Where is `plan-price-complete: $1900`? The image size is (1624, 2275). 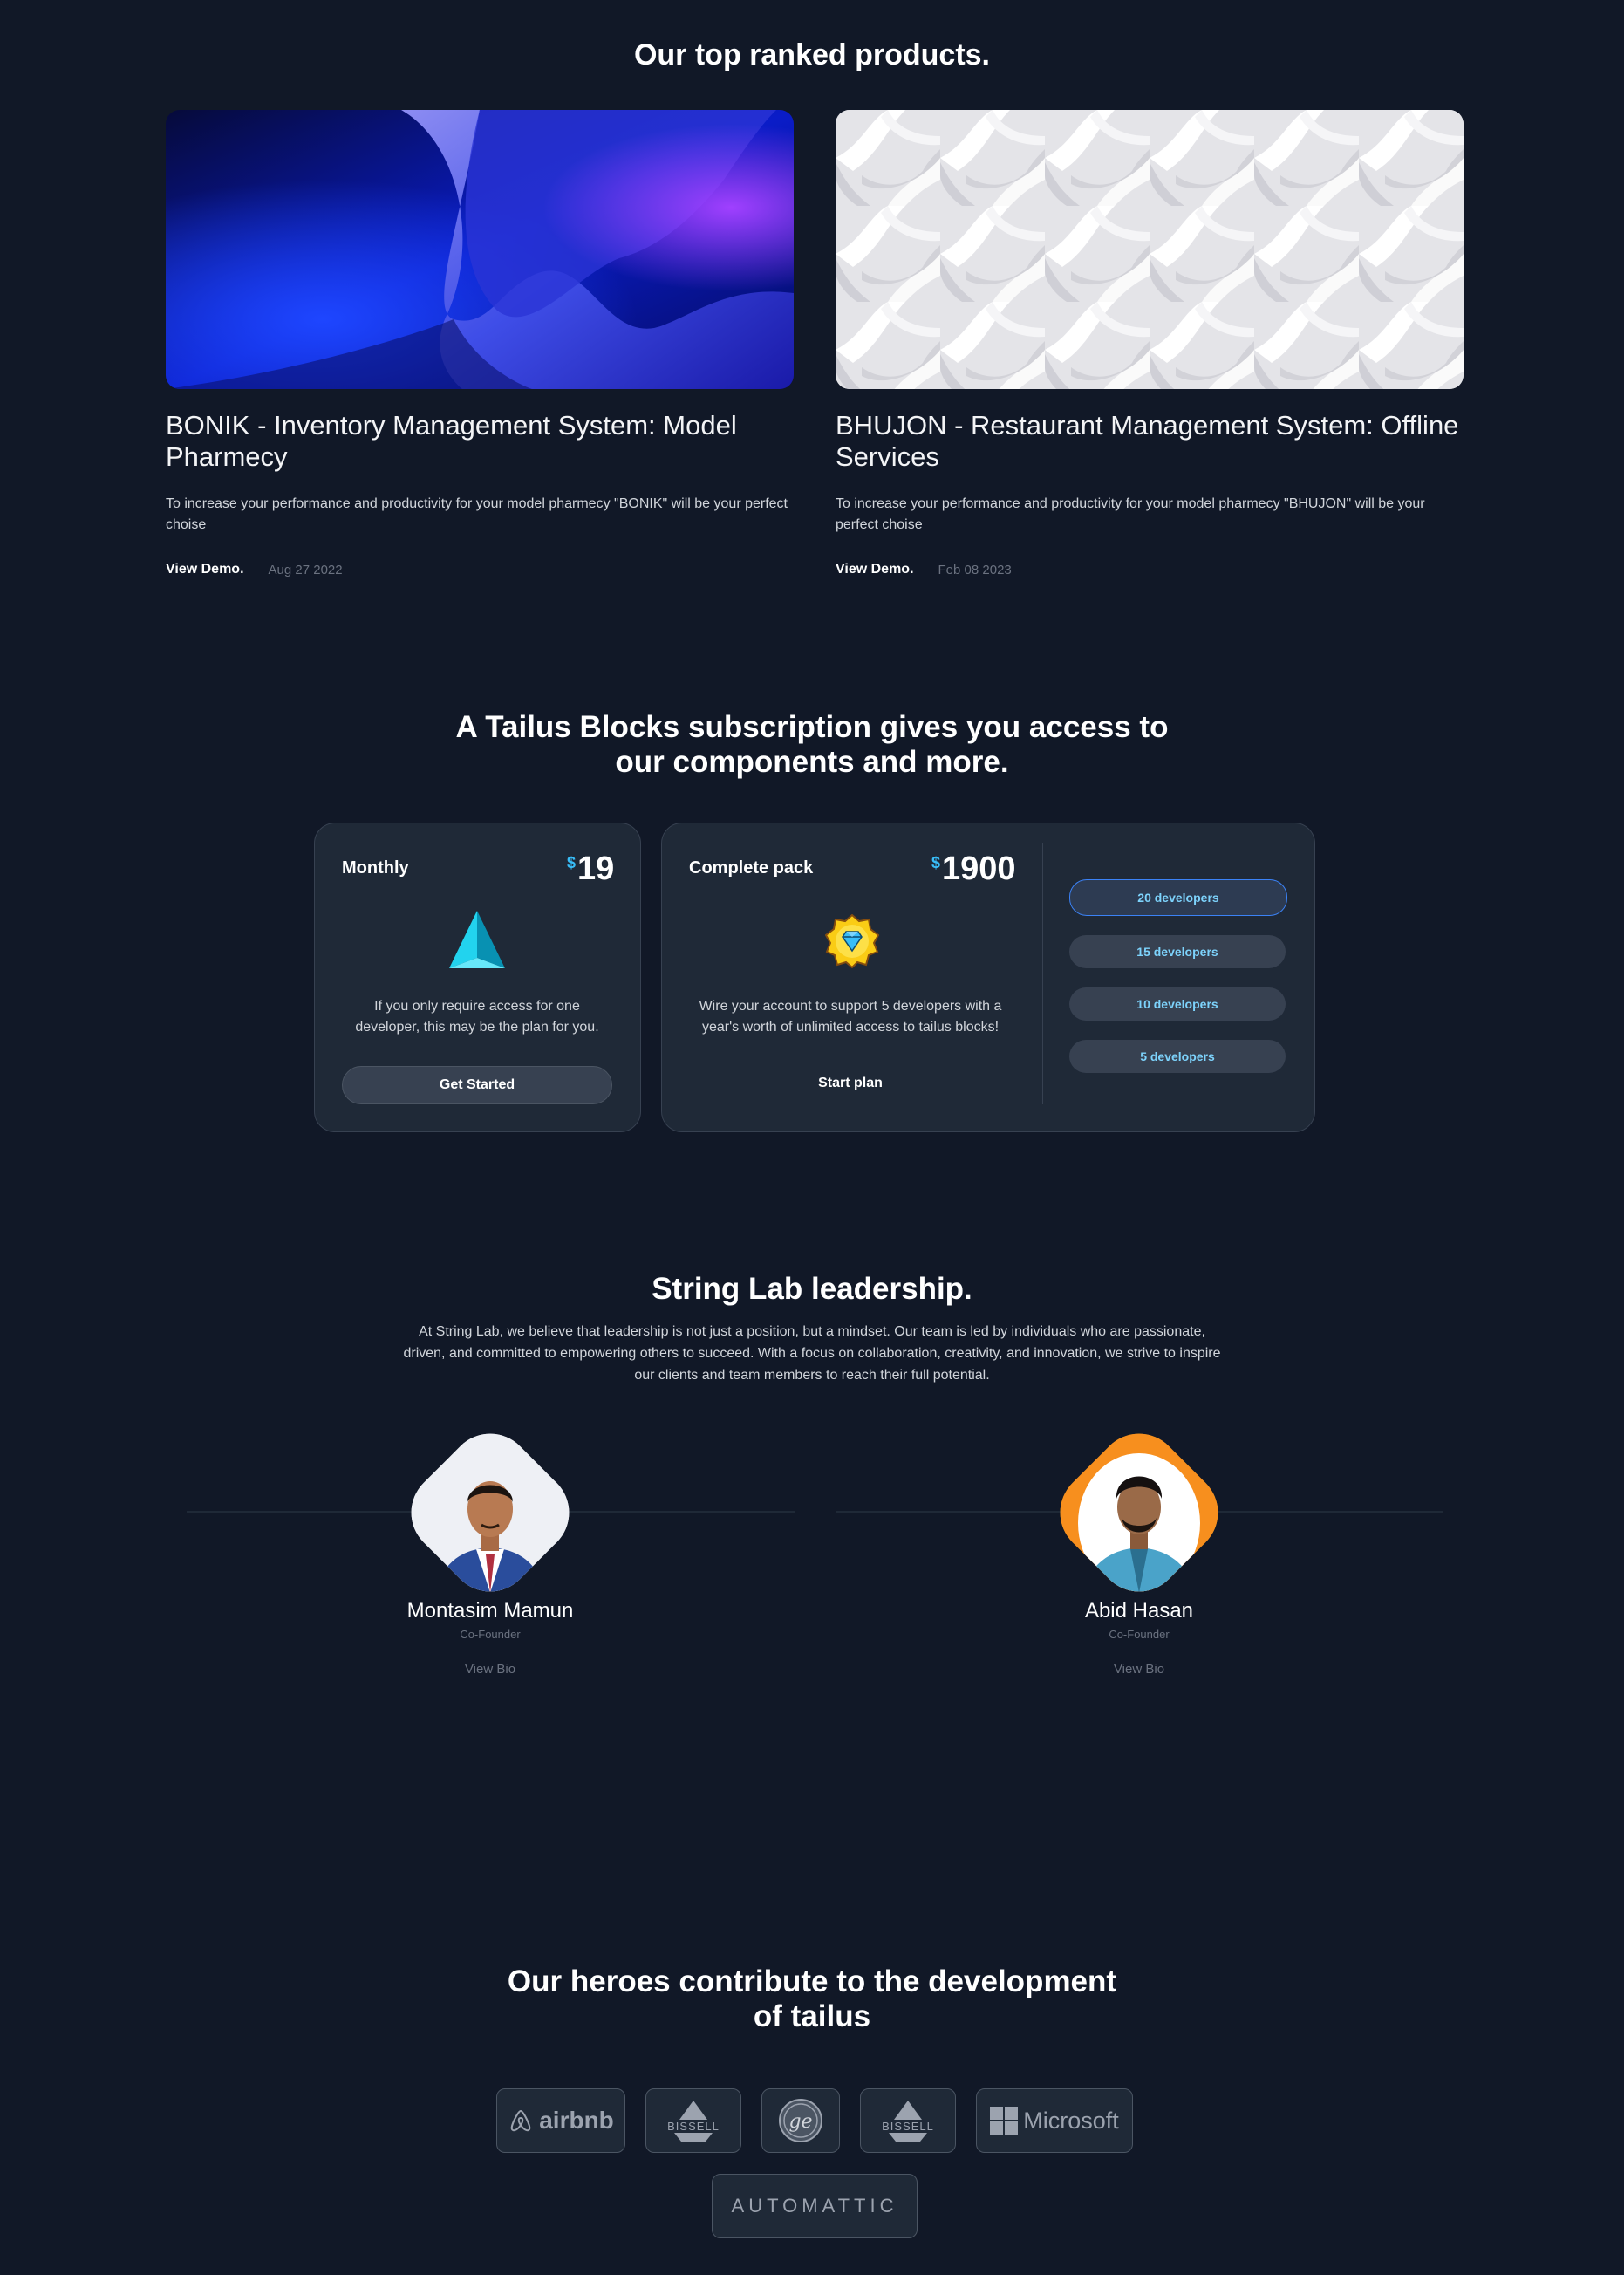
plan-price-complete: $1900 is located at coordinates (973, 869).